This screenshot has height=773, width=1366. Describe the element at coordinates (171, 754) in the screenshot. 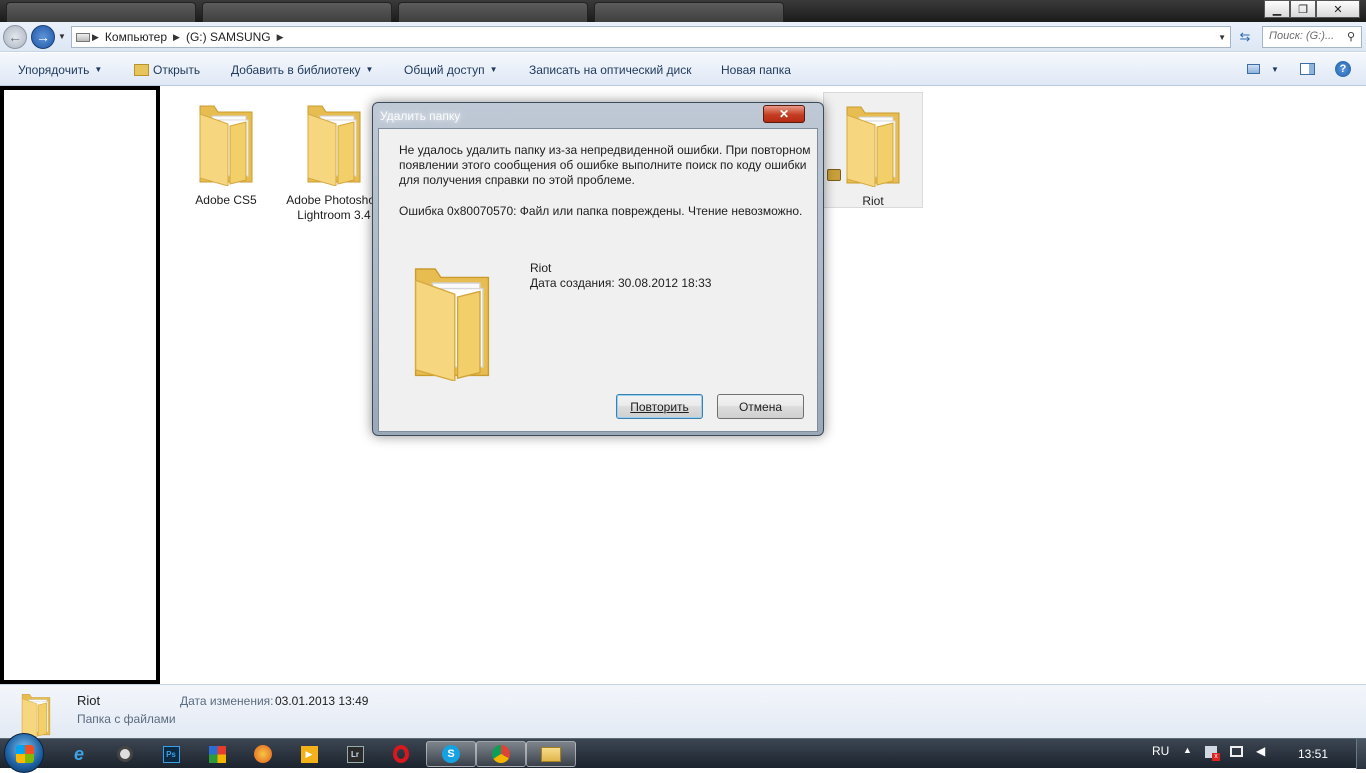

I see `taskbar-photoshop: Ps` at that location.